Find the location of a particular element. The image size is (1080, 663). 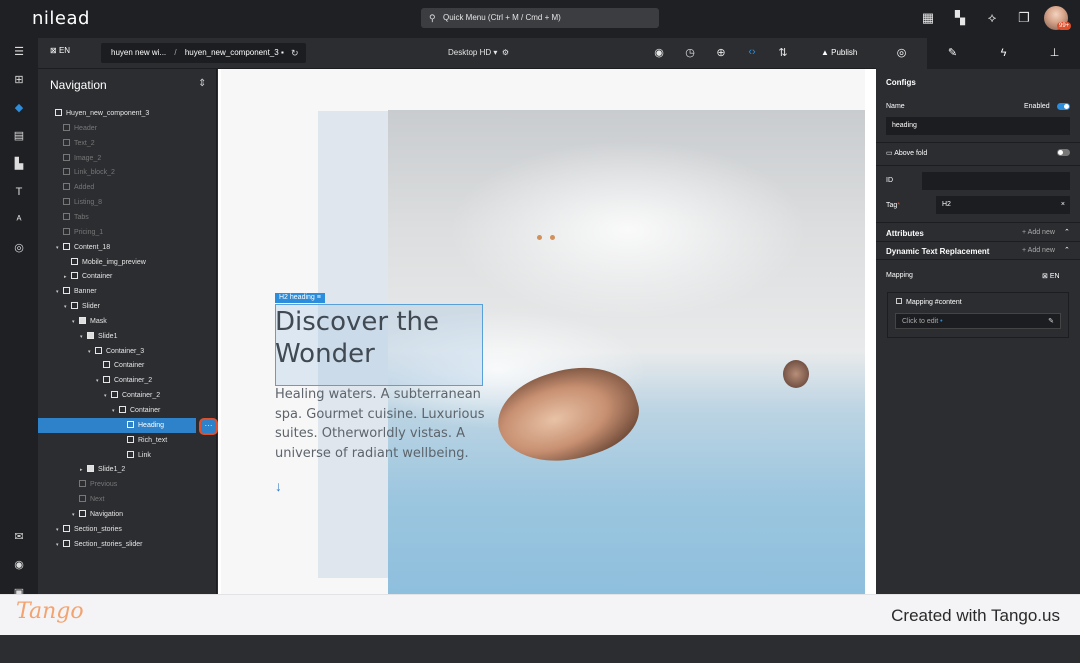

tree-item: Rich_text is located at coordinates (102, 440).